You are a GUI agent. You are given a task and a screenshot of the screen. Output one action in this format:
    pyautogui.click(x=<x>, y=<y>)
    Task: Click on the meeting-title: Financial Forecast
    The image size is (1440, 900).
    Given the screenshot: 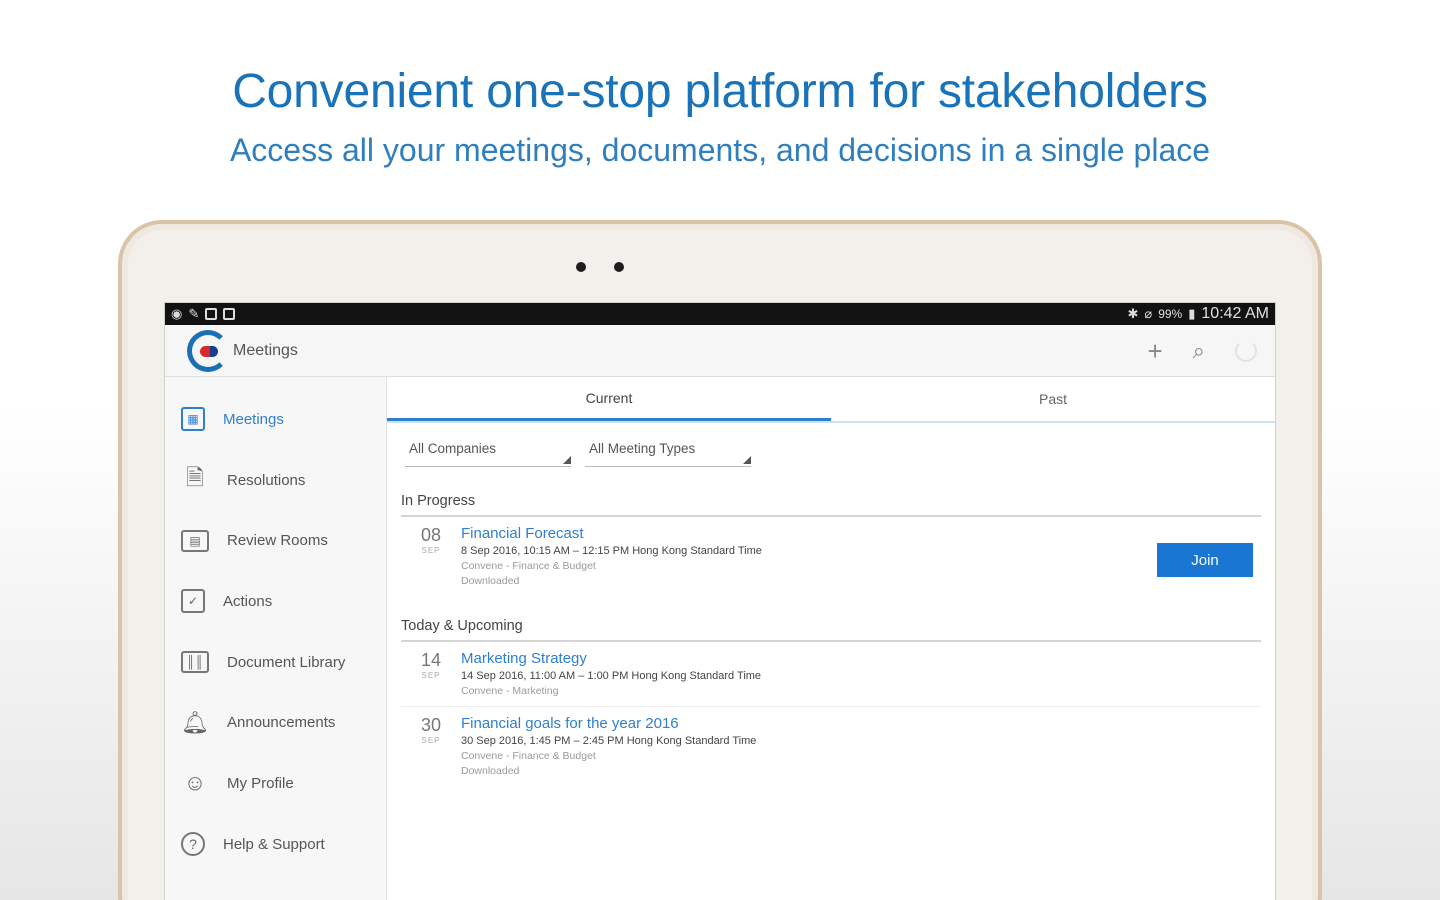 What is the action you would take?
    pyautogui.click(x=611, y=533)
    